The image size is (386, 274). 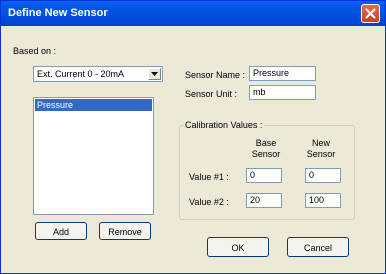 What do you see at coordinates (215, 75) in the screenshot?
I see `sensor-name-label: Sensor Name :` at bounding box center [215, 75].